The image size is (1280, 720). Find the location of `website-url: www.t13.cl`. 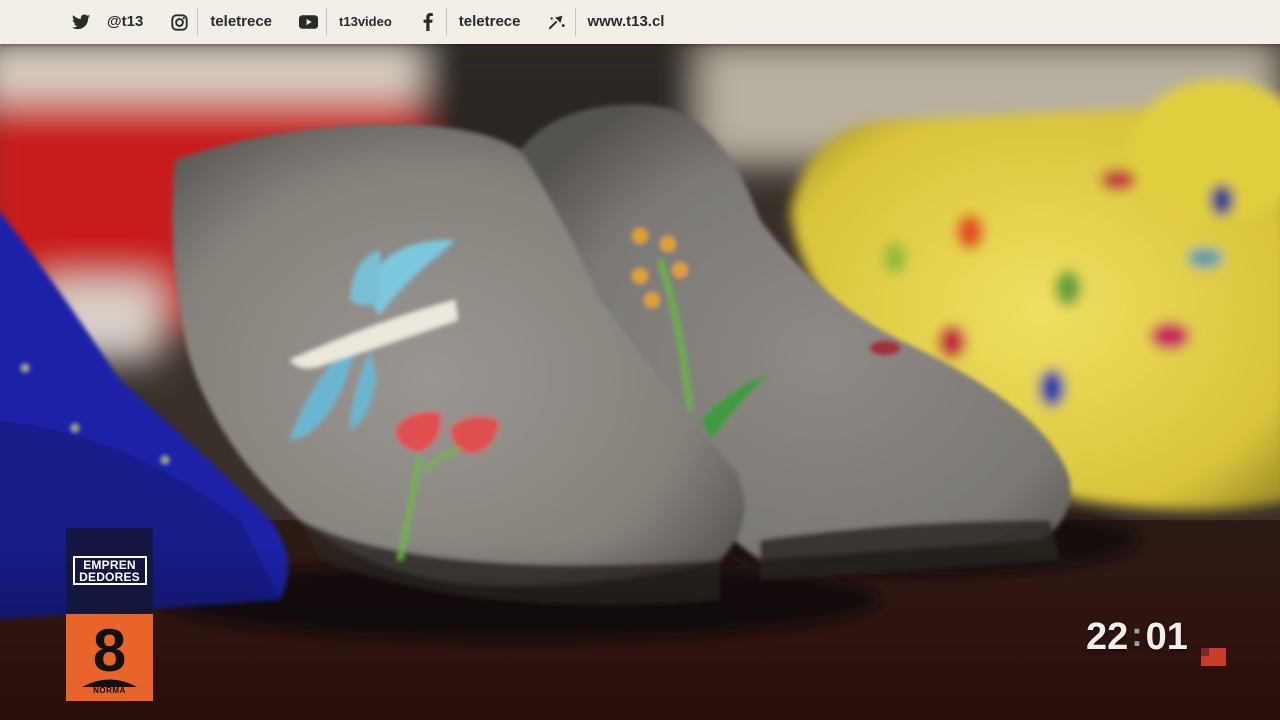

website-url: www.t13.cl is located at coordinates (628, 22).